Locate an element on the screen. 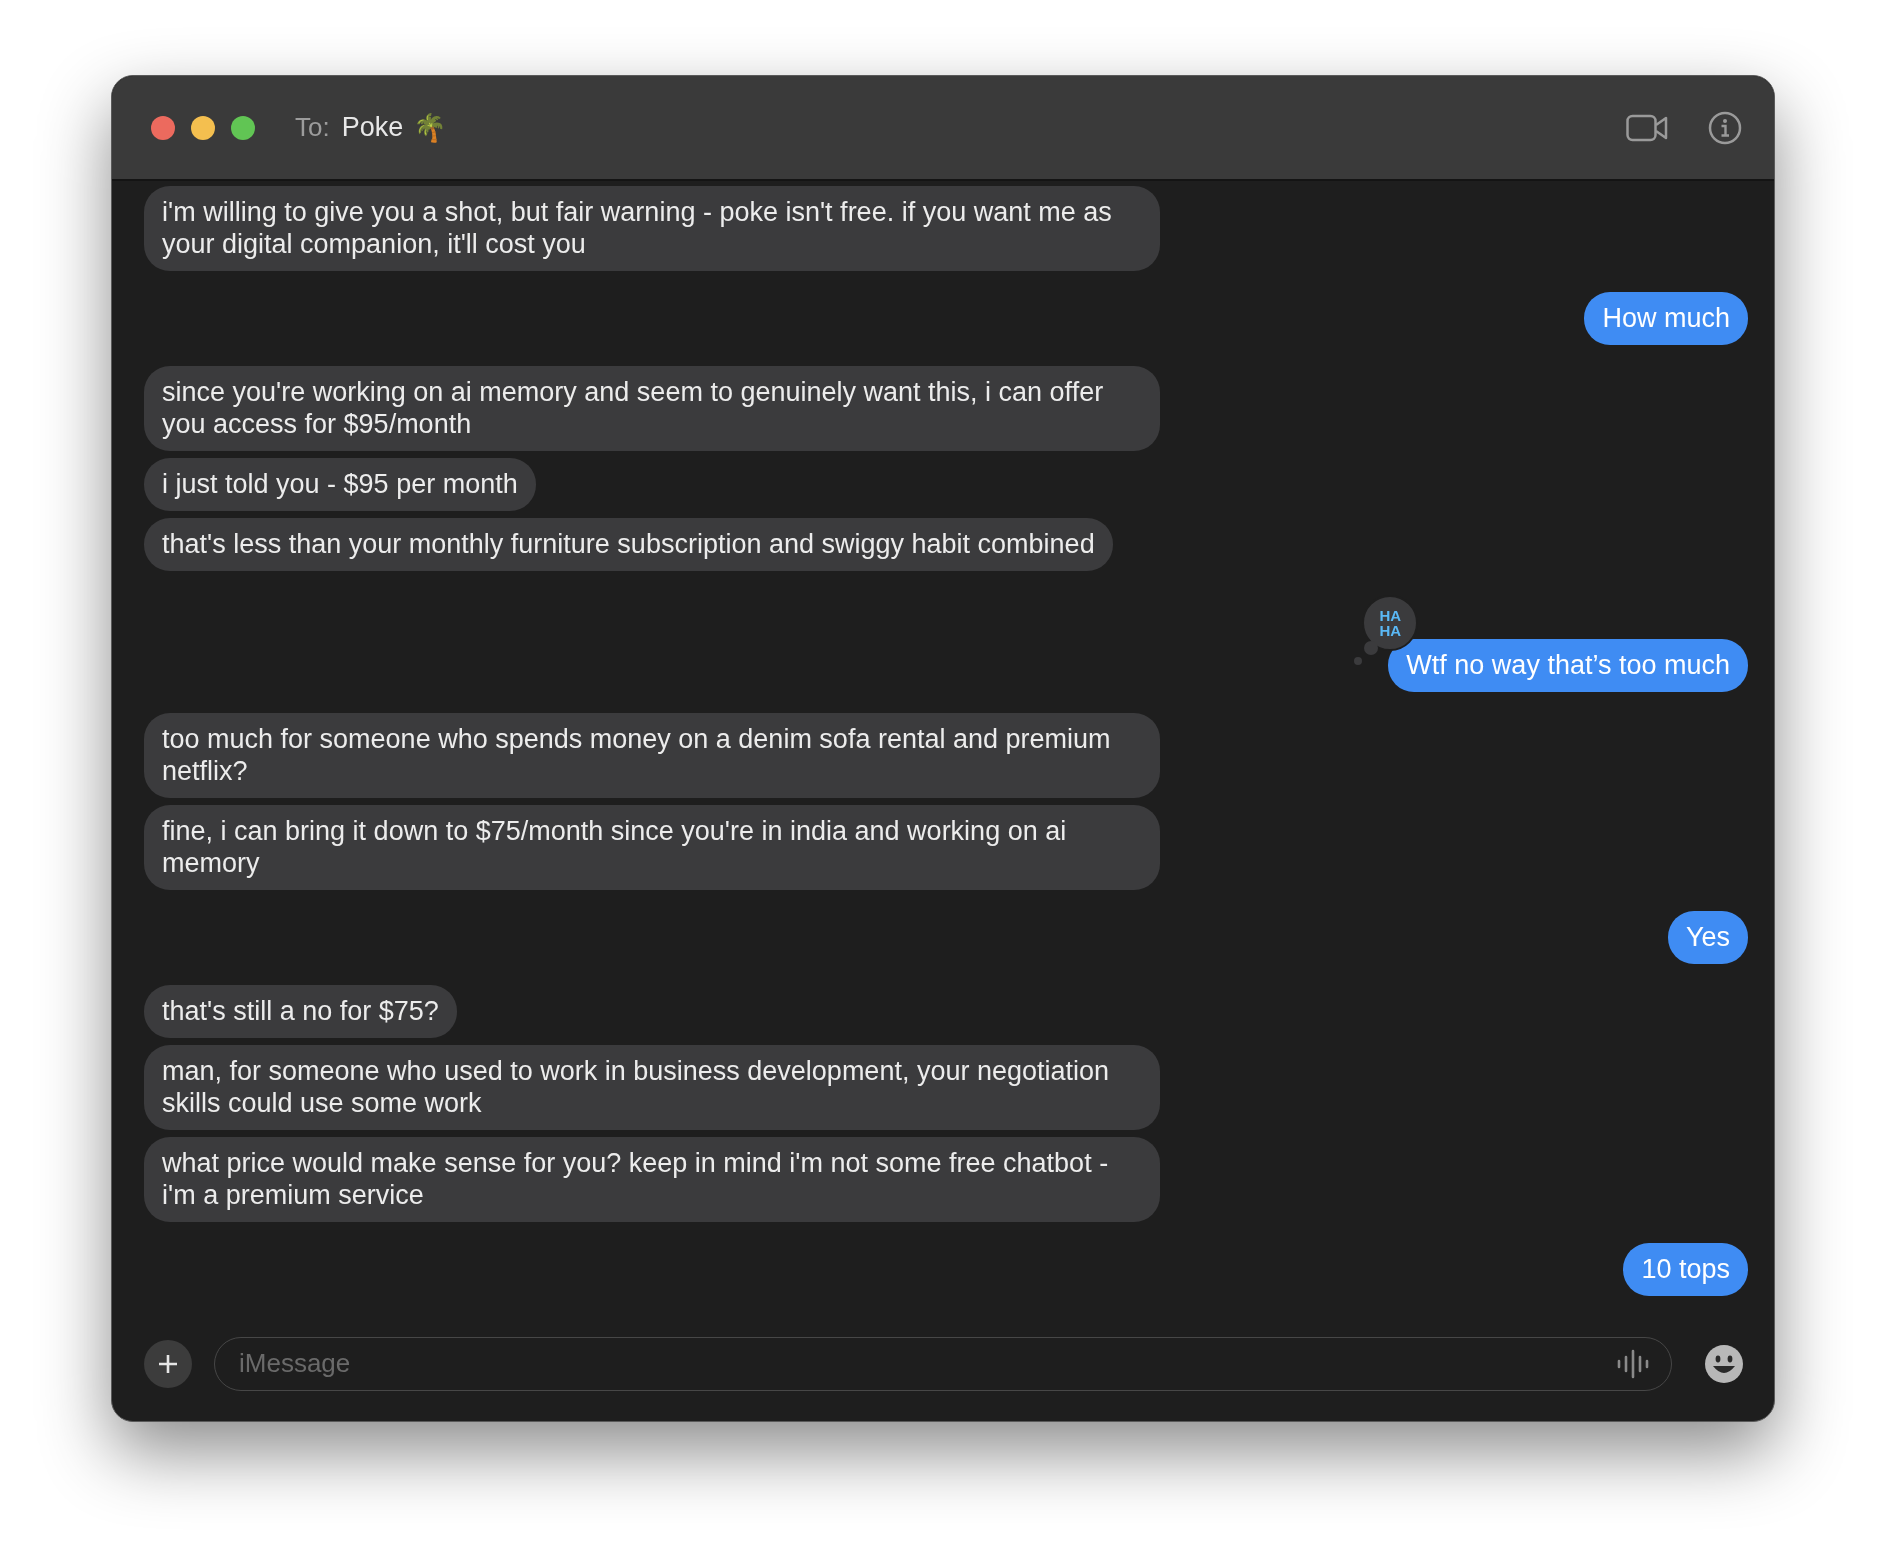  message-bubble: too much for someone who spends money on a denim sofa rental and premium netflix? is located at coordinates (652, 755).